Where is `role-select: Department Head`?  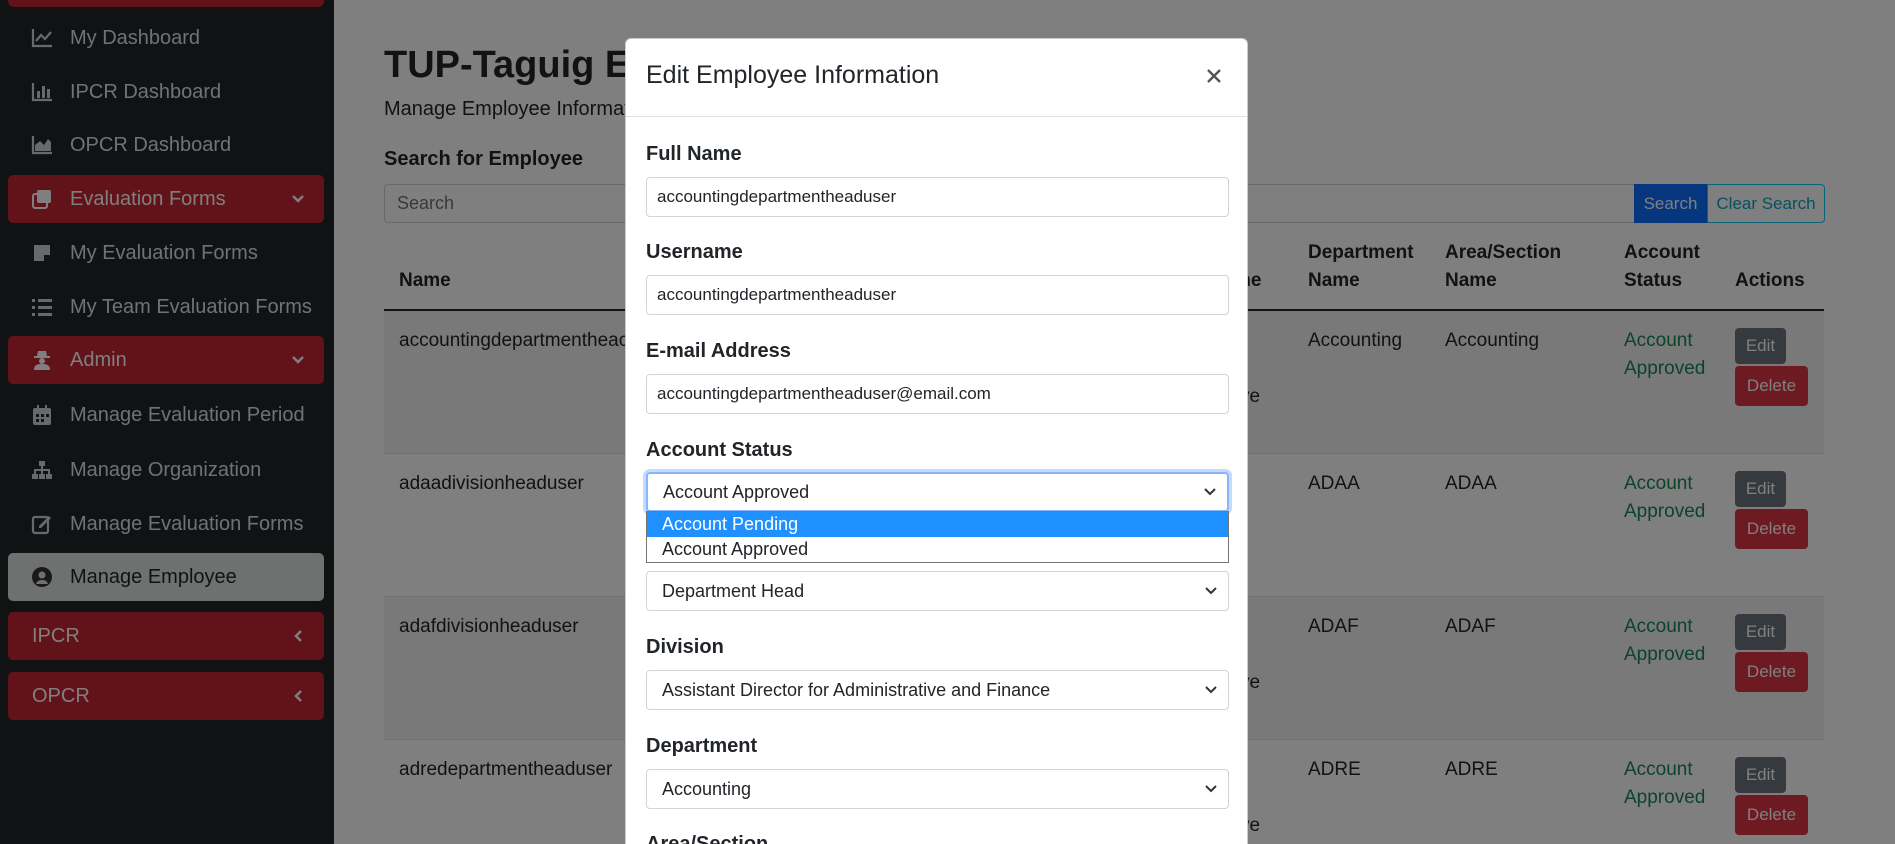
role-select: Department Head is located at coordinates (937, 591).